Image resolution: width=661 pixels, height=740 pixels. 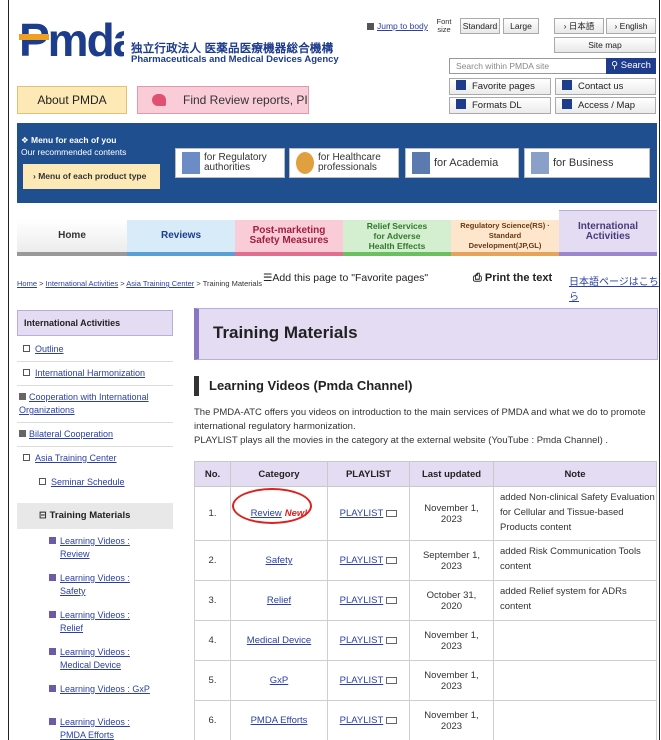 I want to click on category-link-medical-device: Medical Device, so click(x=279, y=640).